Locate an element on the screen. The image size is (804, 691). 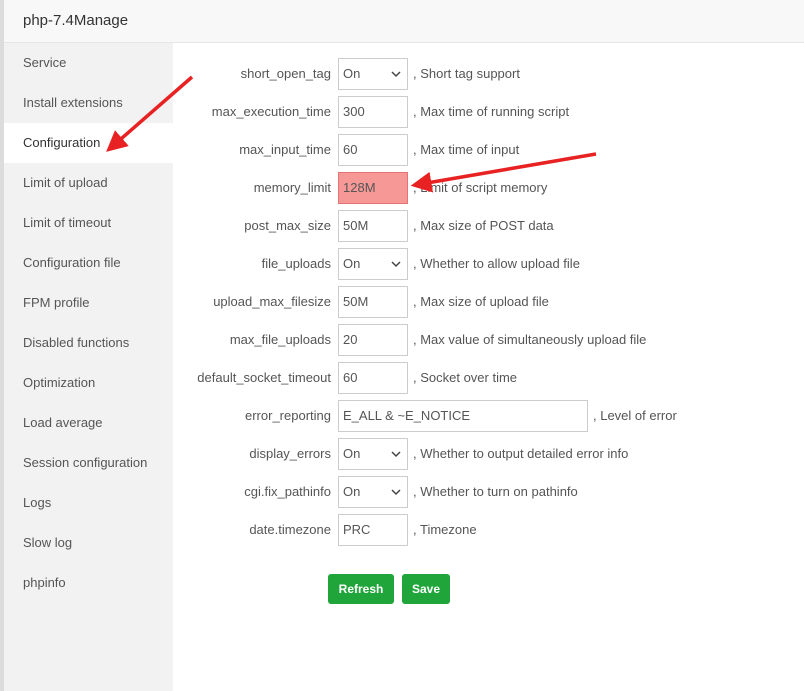
setting-label: error_reporting is located at coordinates (288, 415).